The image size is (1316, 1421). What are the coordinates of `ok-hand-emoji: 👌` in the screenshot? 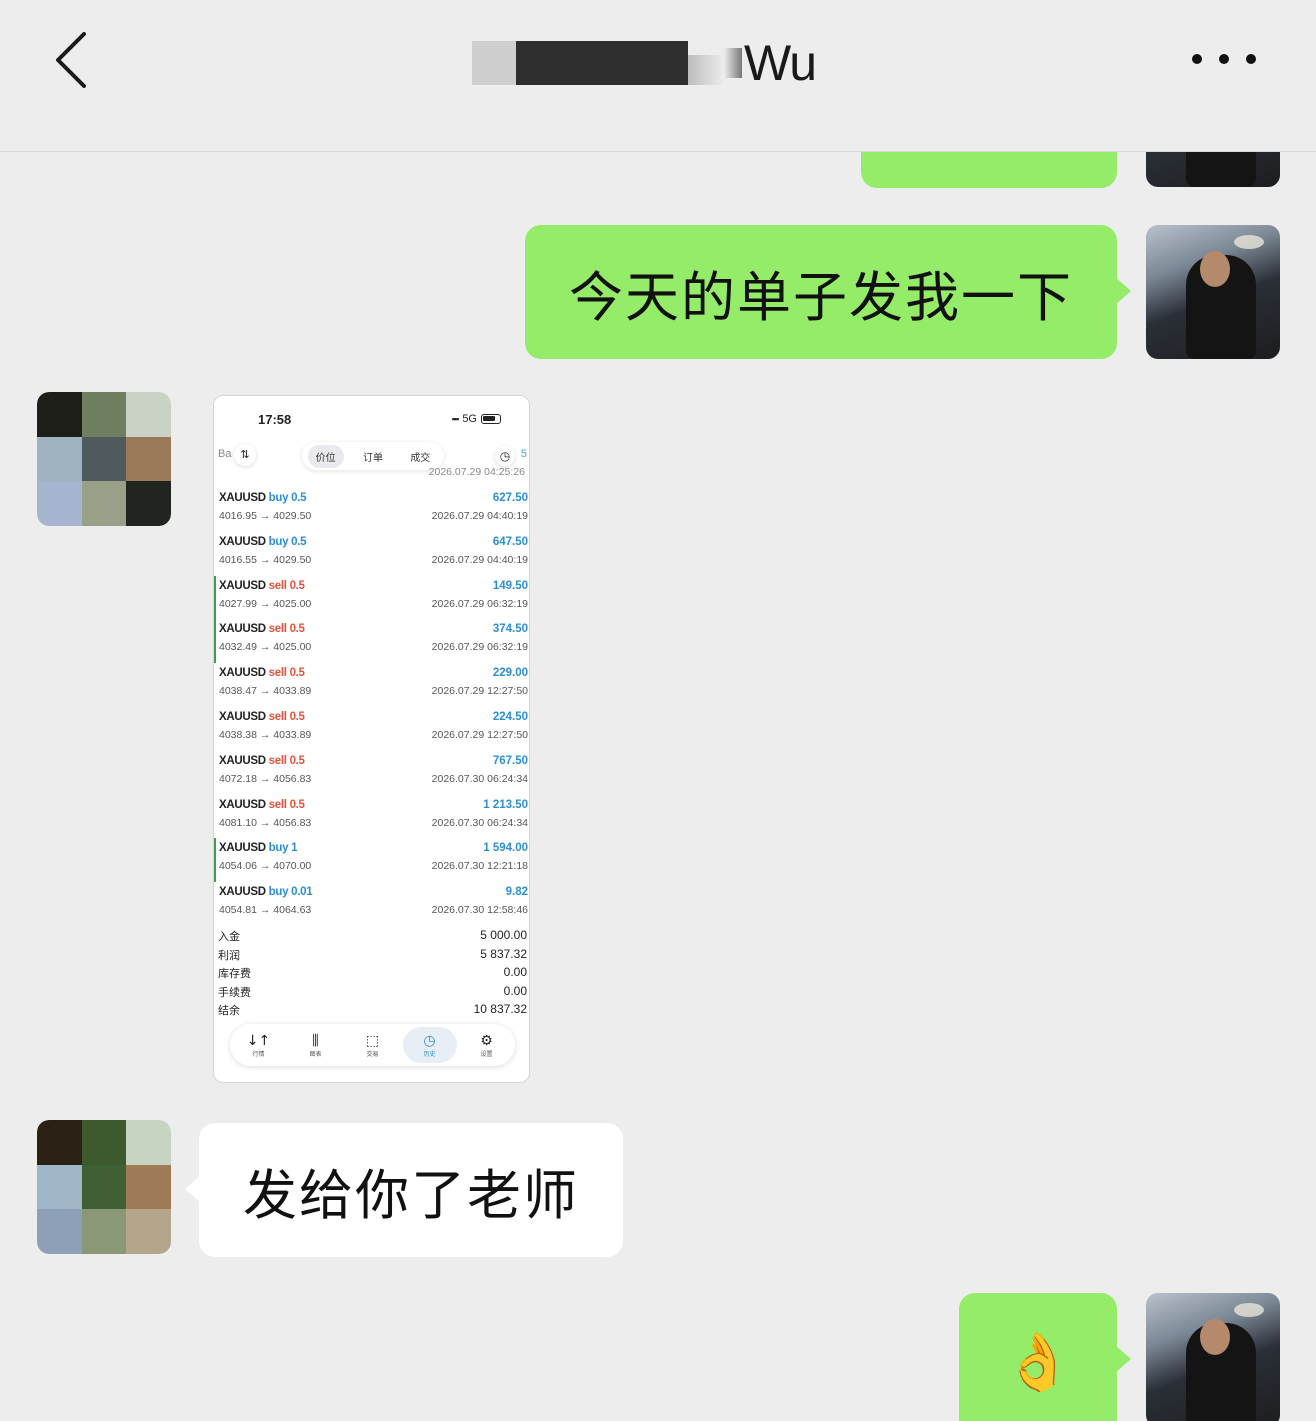 It's located at (1038, 1362).